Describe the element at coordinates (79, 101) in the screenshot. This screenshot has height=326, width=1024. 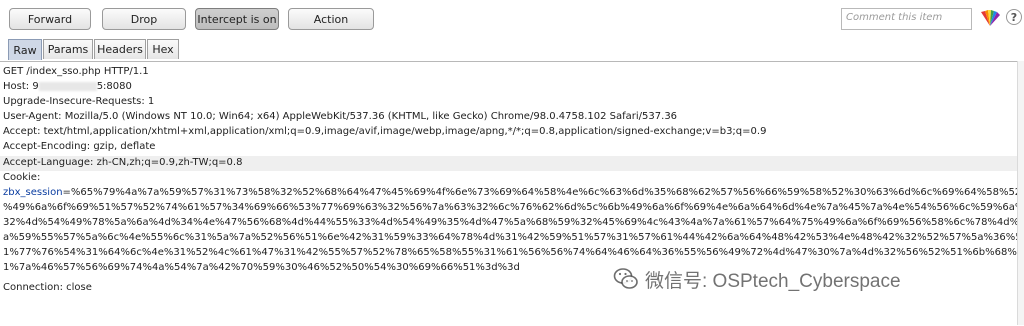
I see `upgrade-header: Upgrade-Insecure-Requests: 1` at that location.